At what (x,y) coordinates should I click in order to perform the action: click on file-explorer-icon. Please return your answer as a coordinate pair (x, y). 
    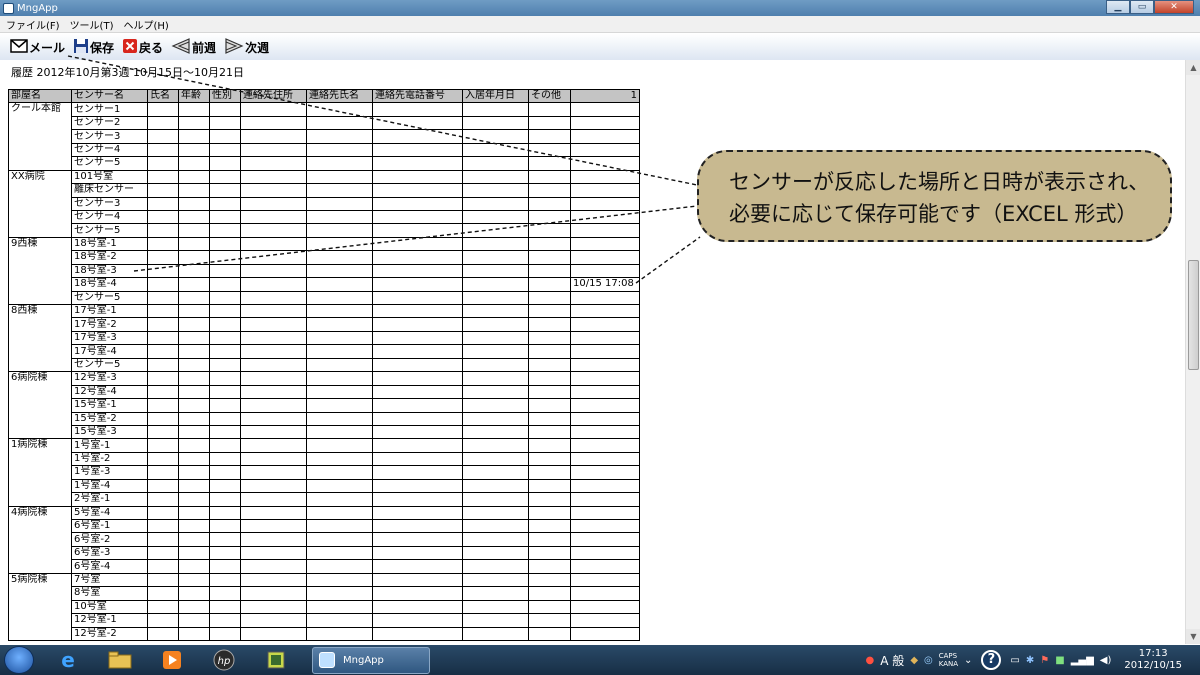
    Looking at the image, I should click on (120, 660).